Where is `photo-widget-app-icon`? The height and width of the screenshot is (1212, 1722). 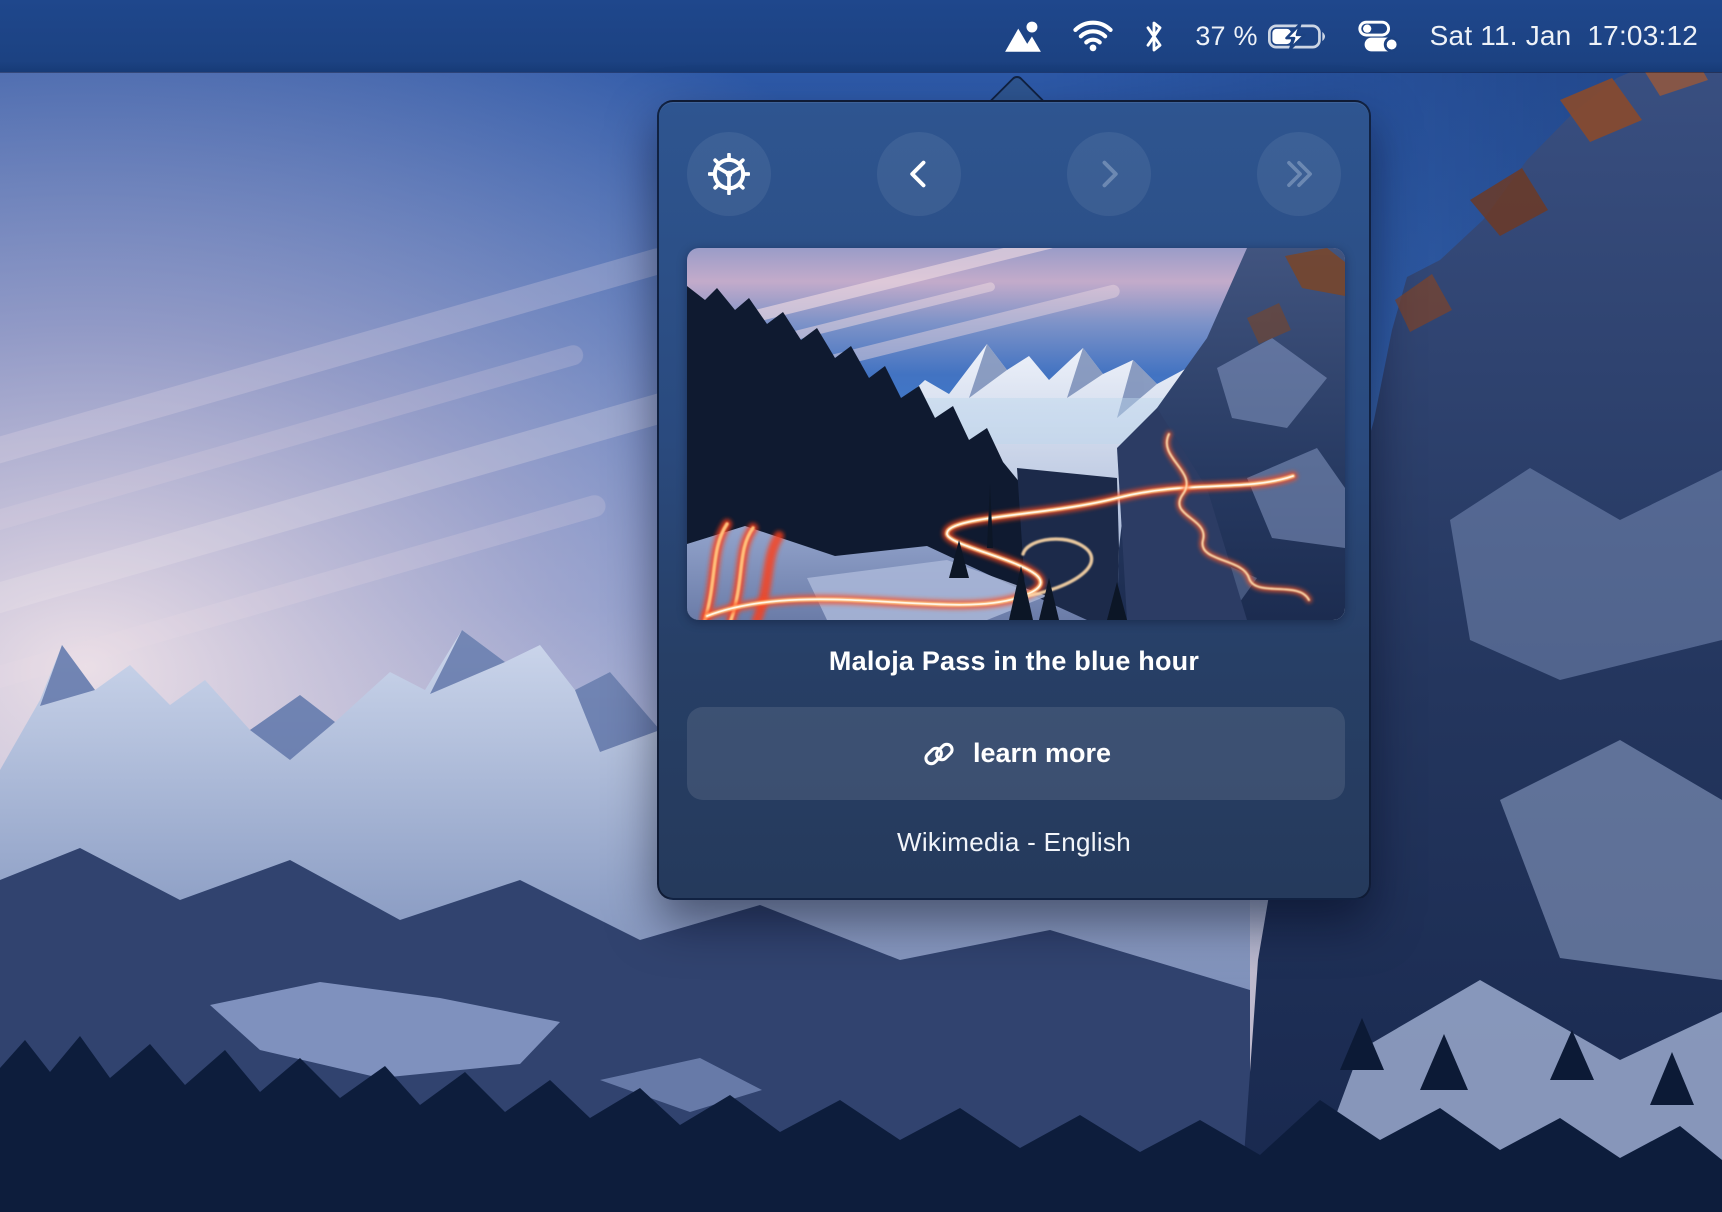
photo-widget-app-icon is located at coordinates (1023, 36).